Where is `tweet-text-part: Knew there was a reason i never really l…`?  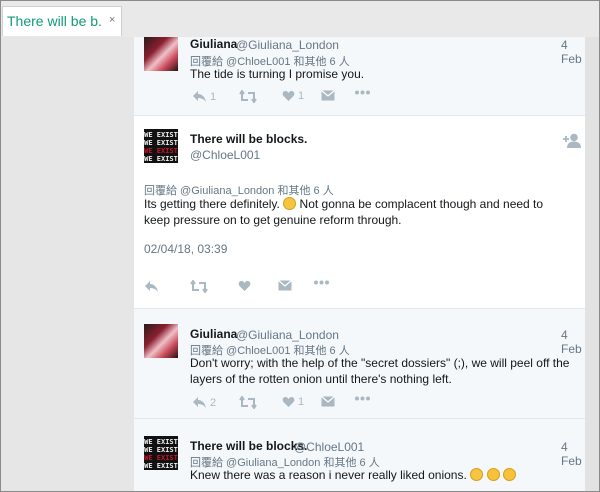
tweet-text-part: Knew there was a reason i never really l… is located at coordinates (328, 475).